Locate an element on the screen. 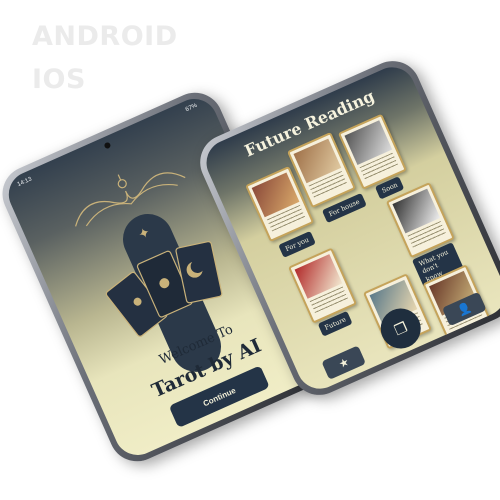  platform-label-android: ANDROID is located at coordinates (105, 36).